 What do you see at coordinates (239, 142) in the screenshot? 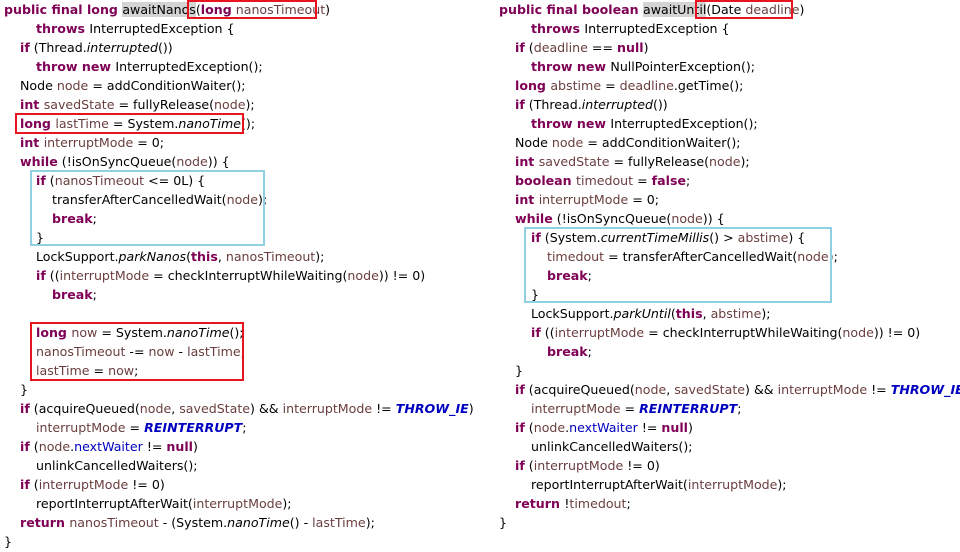
I see `code-line: int interruptMode = 0;` at bounding box center [239, 142].